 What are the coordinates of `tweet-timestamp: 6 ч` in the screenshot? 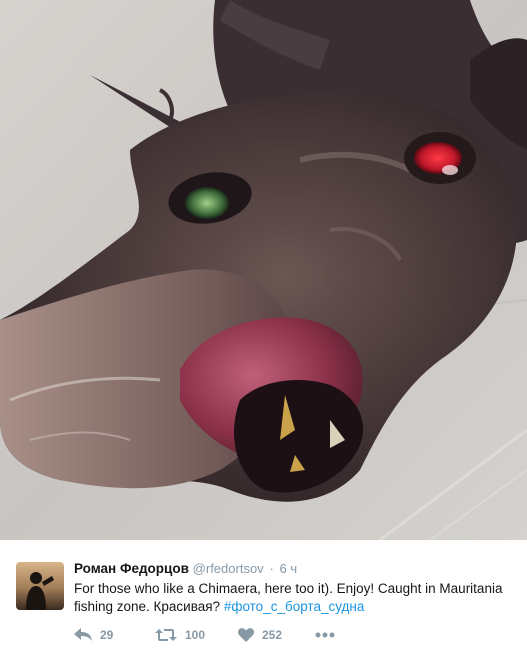 It's located at (289, 568).